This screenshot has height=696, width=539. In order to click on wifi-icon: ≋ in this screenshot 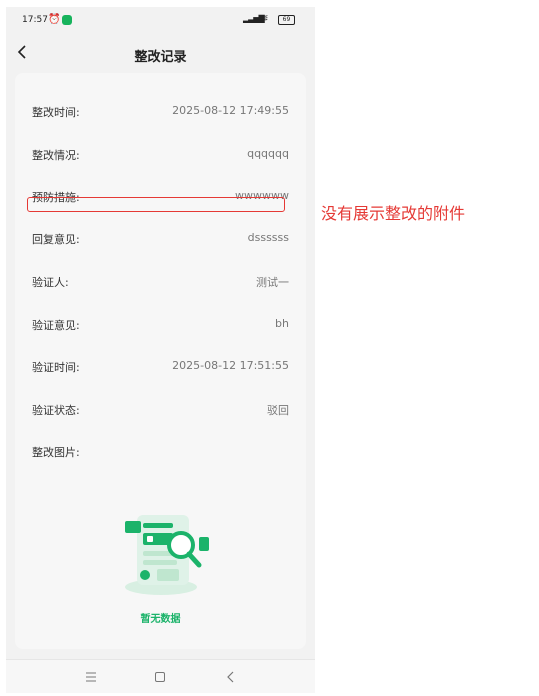, I will do `click(264, 18)`.